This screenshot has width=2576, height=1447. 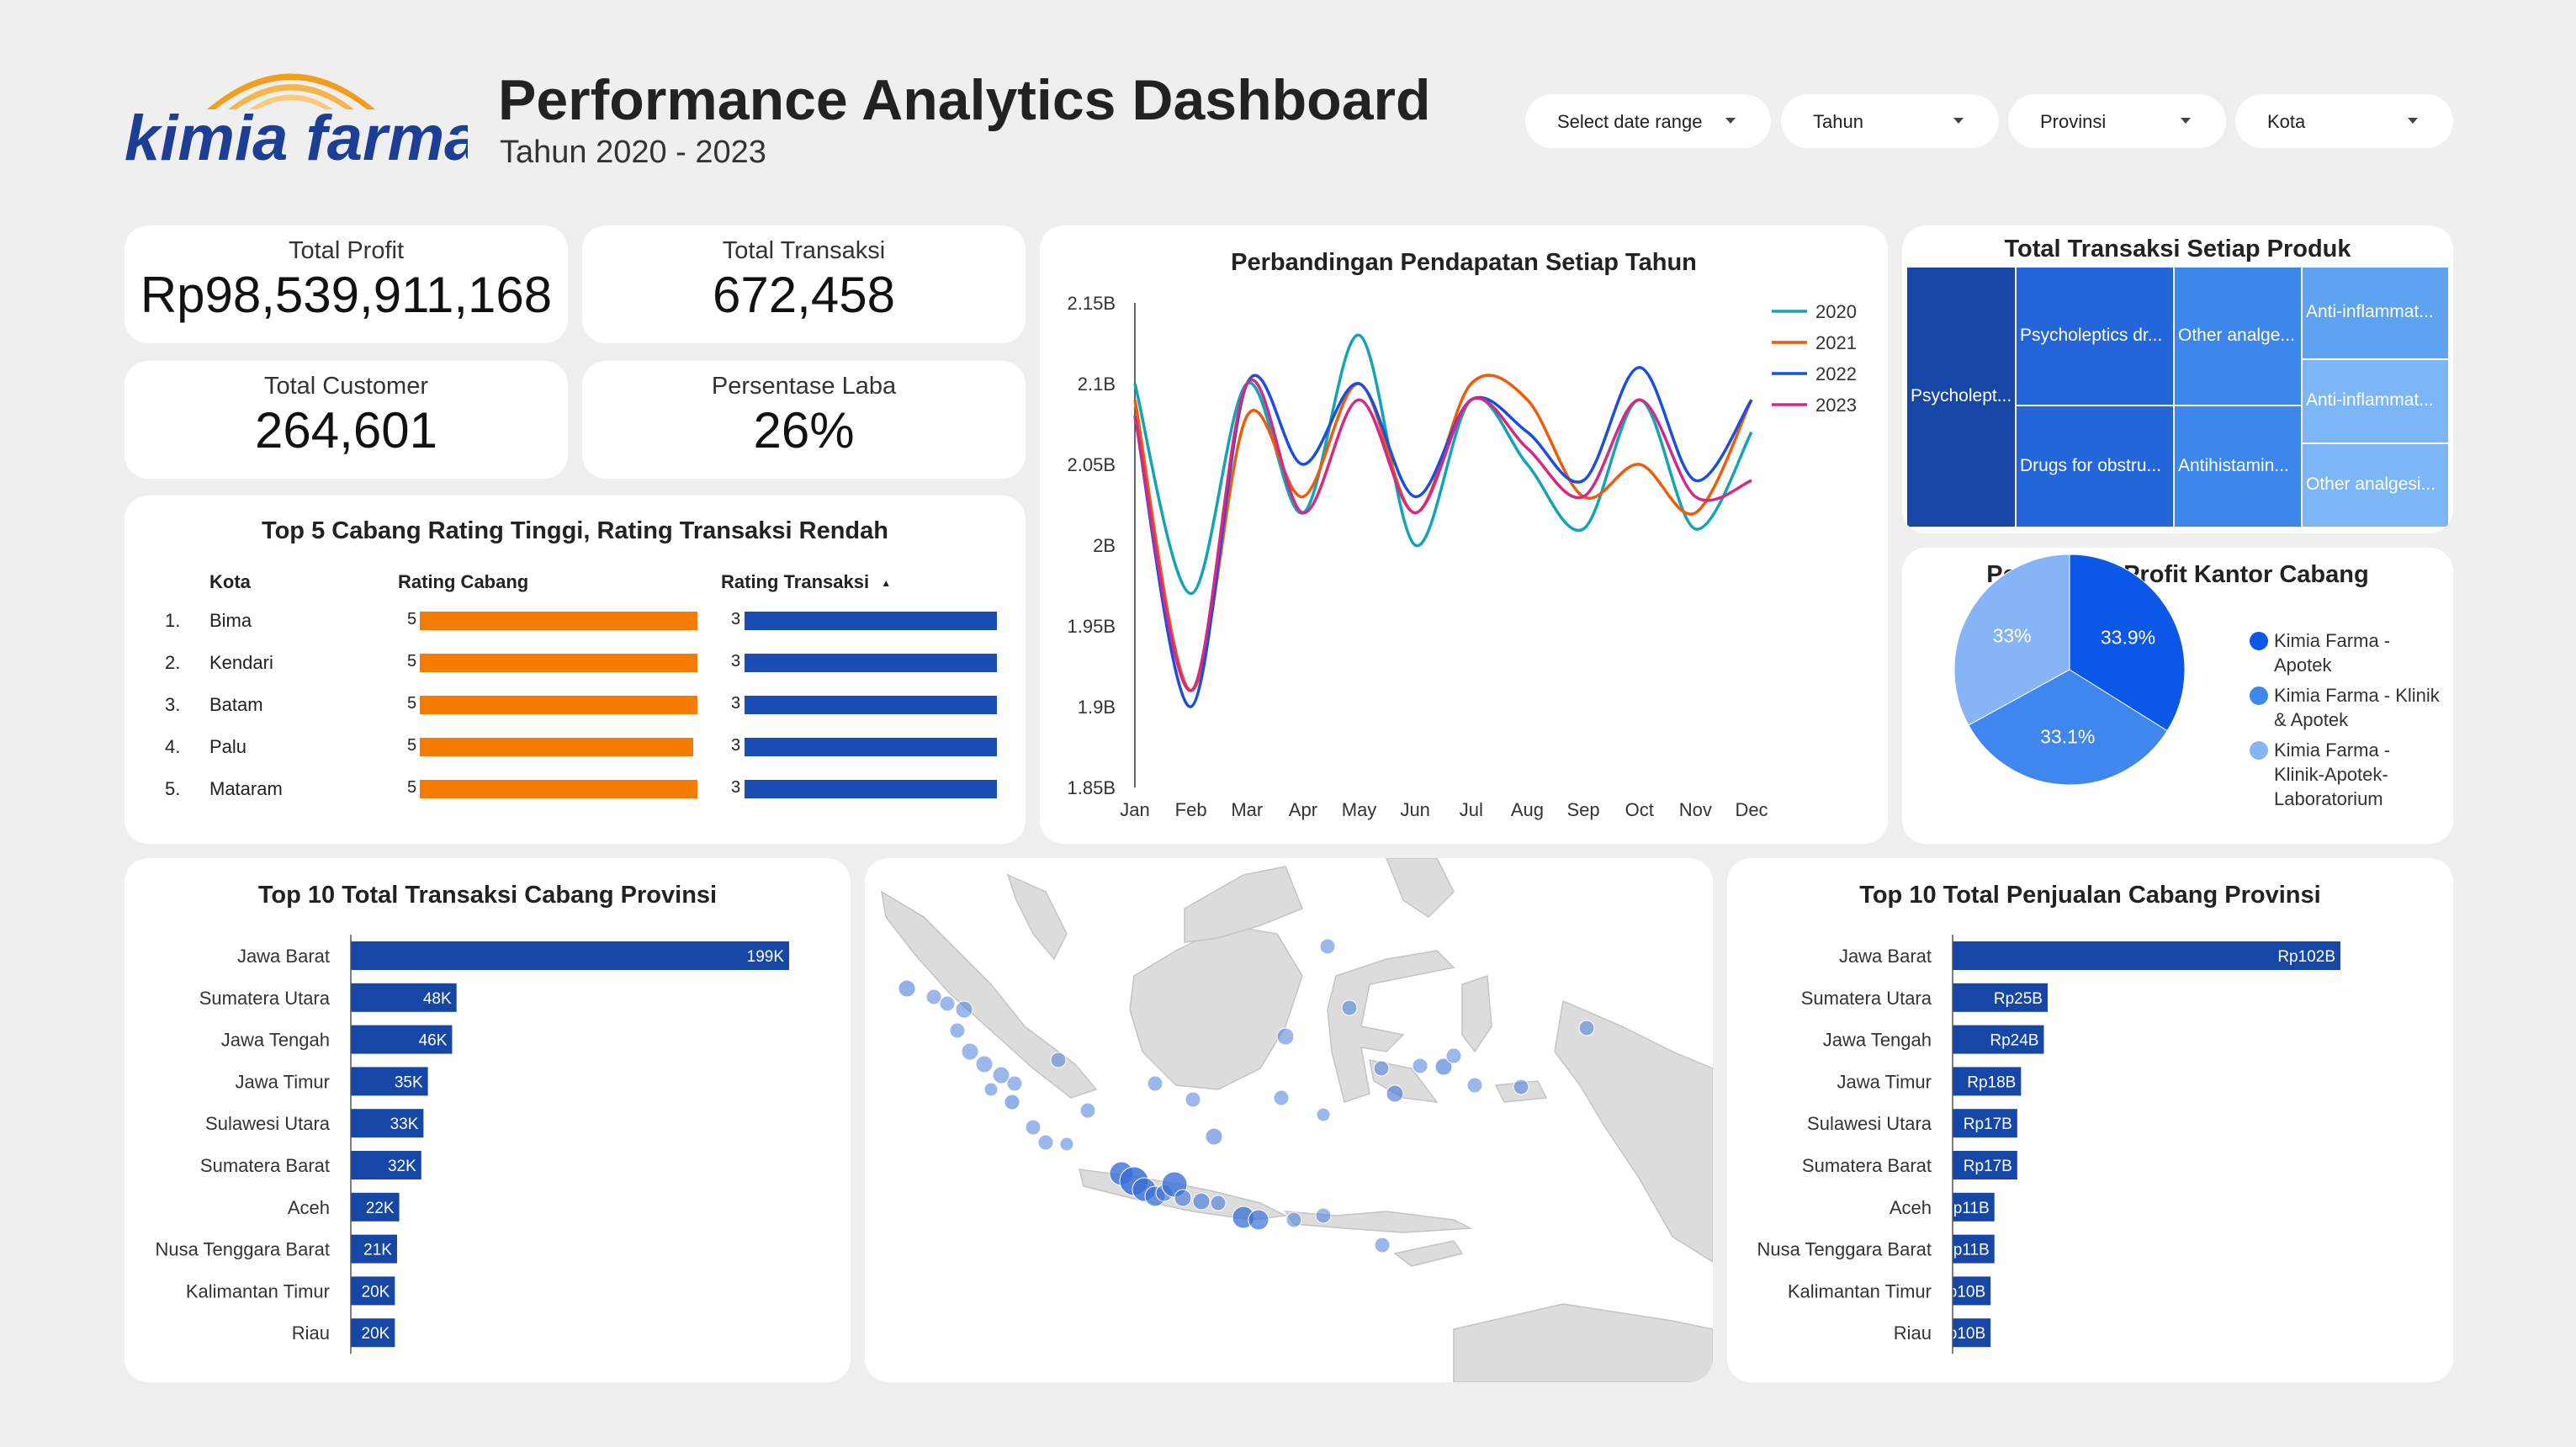 I want to click on bar-value-label: Rp18B, so click(x=1991, y=1082).